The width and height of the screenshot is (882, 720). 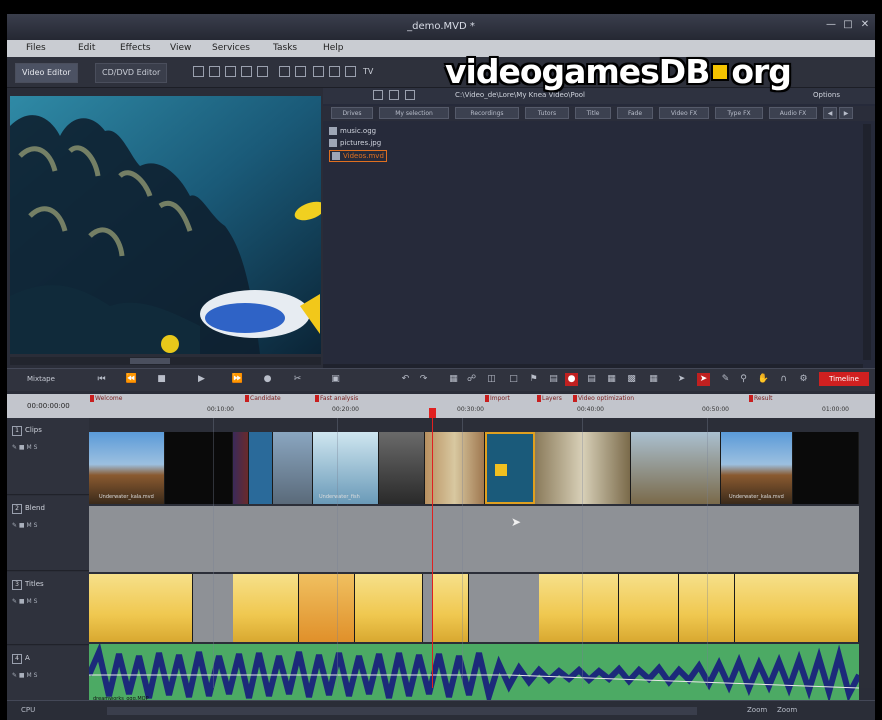 What do you see at coordinates (335, 379) in the screenshot?
I see `export-icon: ▣` at bounding box center [335, 379].